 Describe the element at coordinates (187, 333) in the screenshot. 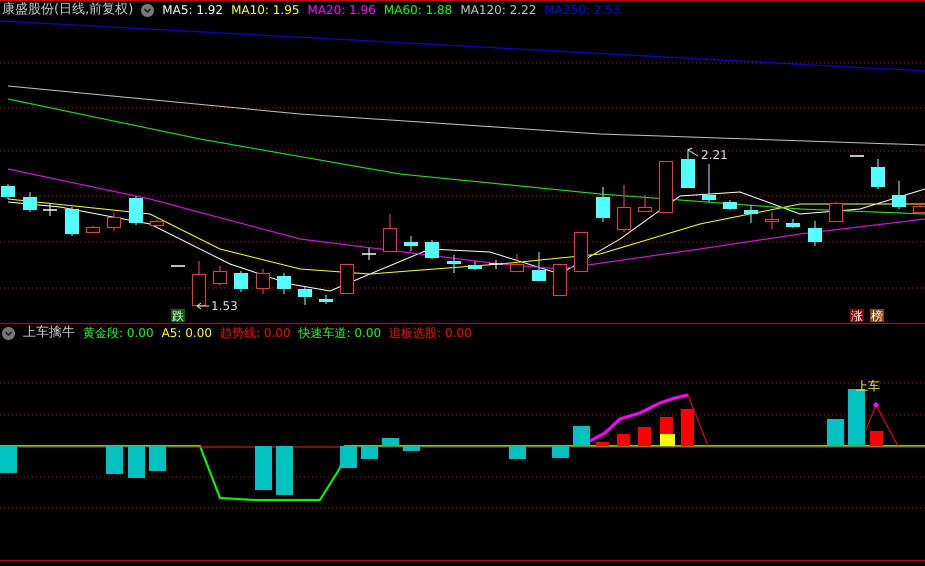

I see `indicator-value: A5: 0.00` at that location.